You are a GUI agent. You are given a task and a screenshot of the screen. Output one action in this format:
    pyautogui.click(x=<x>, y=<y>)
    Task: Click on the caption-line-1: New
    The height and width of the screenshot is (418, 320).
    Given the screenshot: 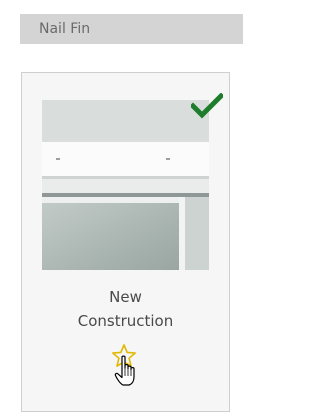 What is the action you would take?
    pyautogui.click(x=125, y=297)
    